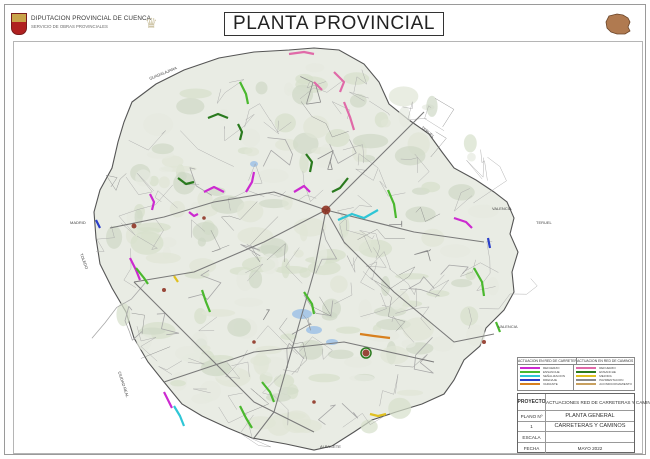 The height and width of the screenshot is (459, 650). Describe the element at coordinates (590, 437) in the screenshot. I see `scale-value` at that location.